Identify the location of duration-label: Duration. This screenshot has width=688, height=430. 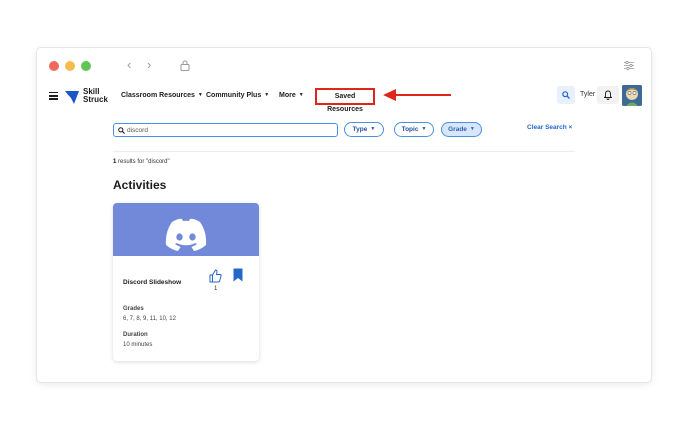
(135, 335).